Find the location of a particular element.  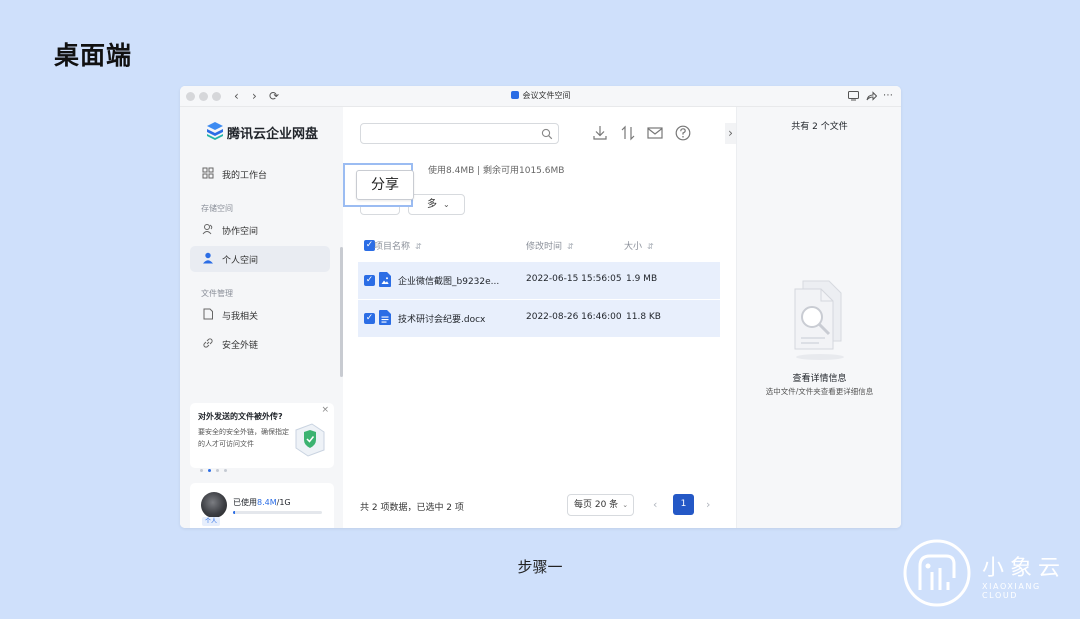

logo-icon is located at coordinates (215, 131).